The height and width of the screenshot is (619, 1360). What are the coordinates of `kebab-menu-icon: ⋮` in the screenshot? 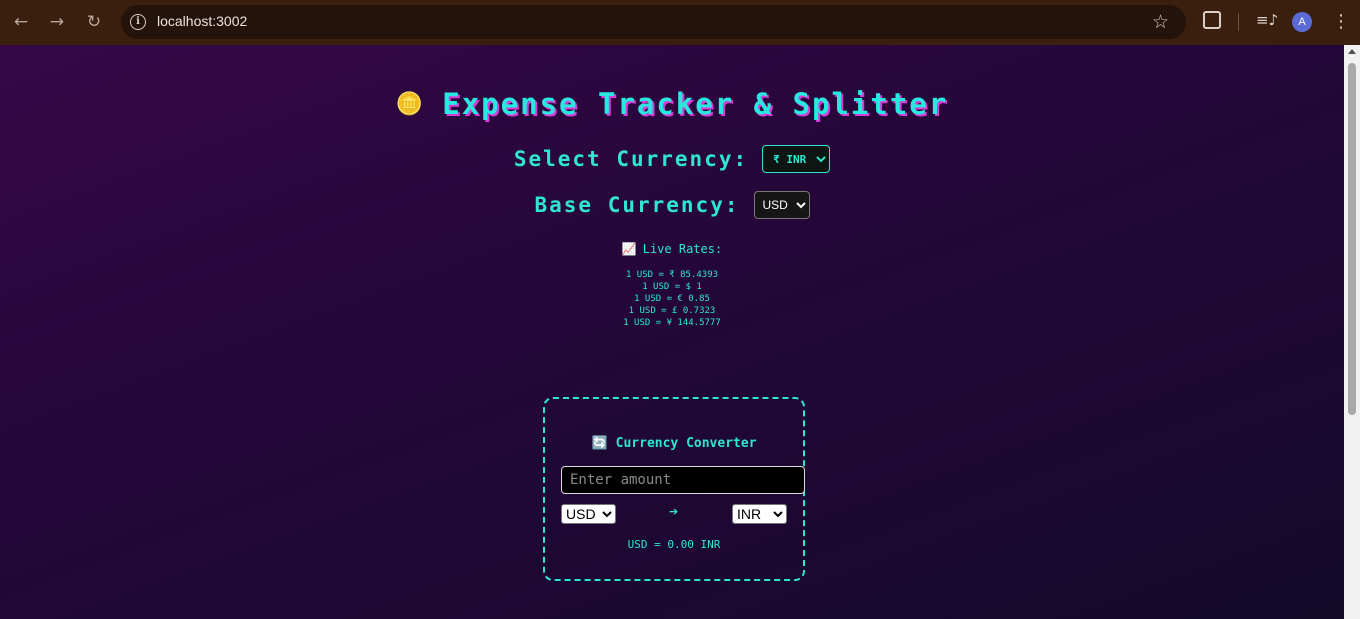 It's located at (1341, 22).